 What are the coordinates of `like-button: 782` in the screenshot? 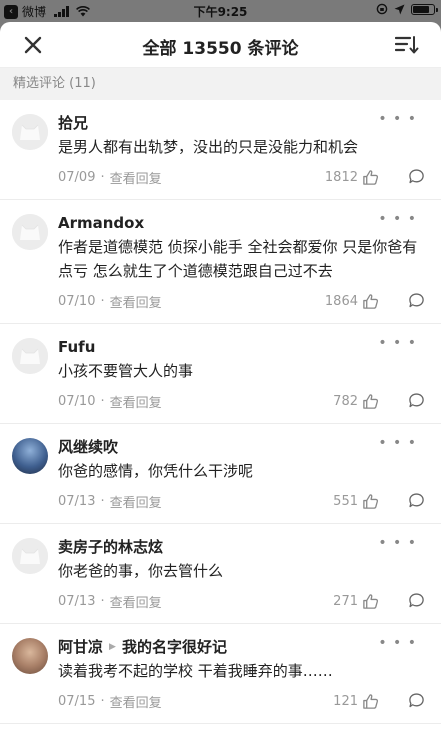 It's located at (356, 401).